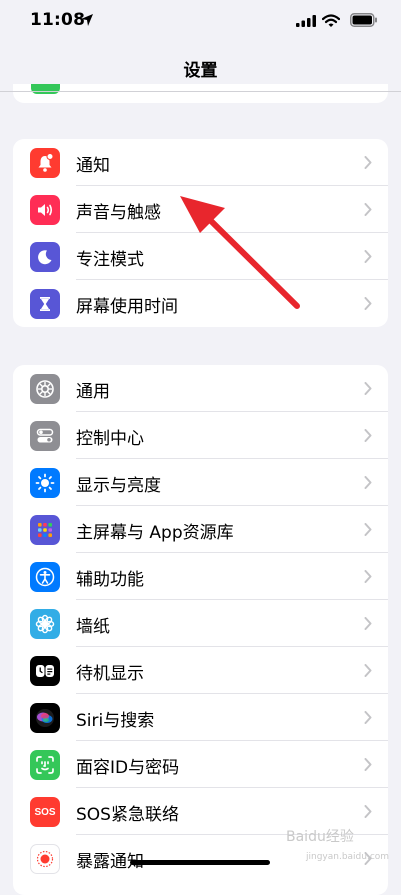 The width and height of the screenshot is (401, 895). What do you see at coordinates (200, 482) in the screenshot?
I see `settings-row-display-brightness: 显示与亮度` at bounding box center [200, 482].